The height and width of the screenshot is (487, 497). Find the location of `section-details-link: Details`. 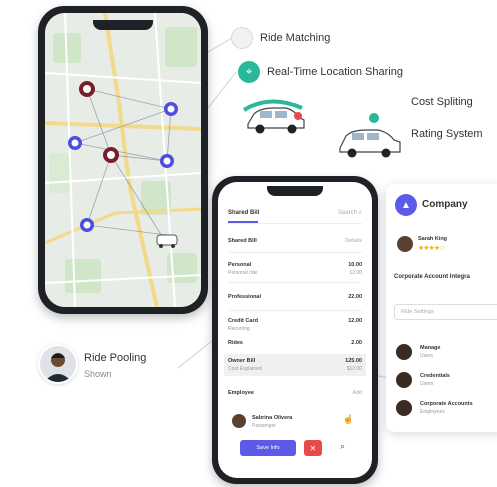

section-details-link: Details is located at coordinates (353, 241).